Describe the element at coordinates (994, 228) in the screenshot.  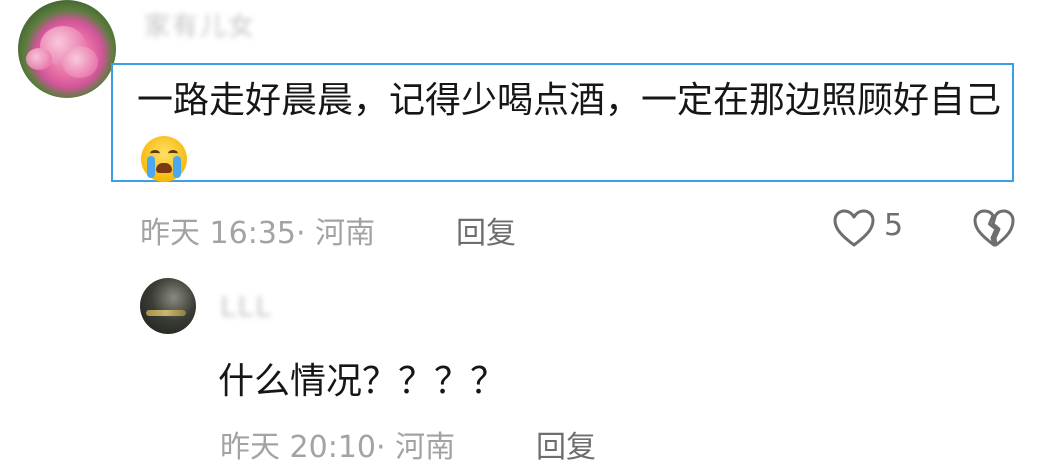
I see `broken-heart-icon` at that location.